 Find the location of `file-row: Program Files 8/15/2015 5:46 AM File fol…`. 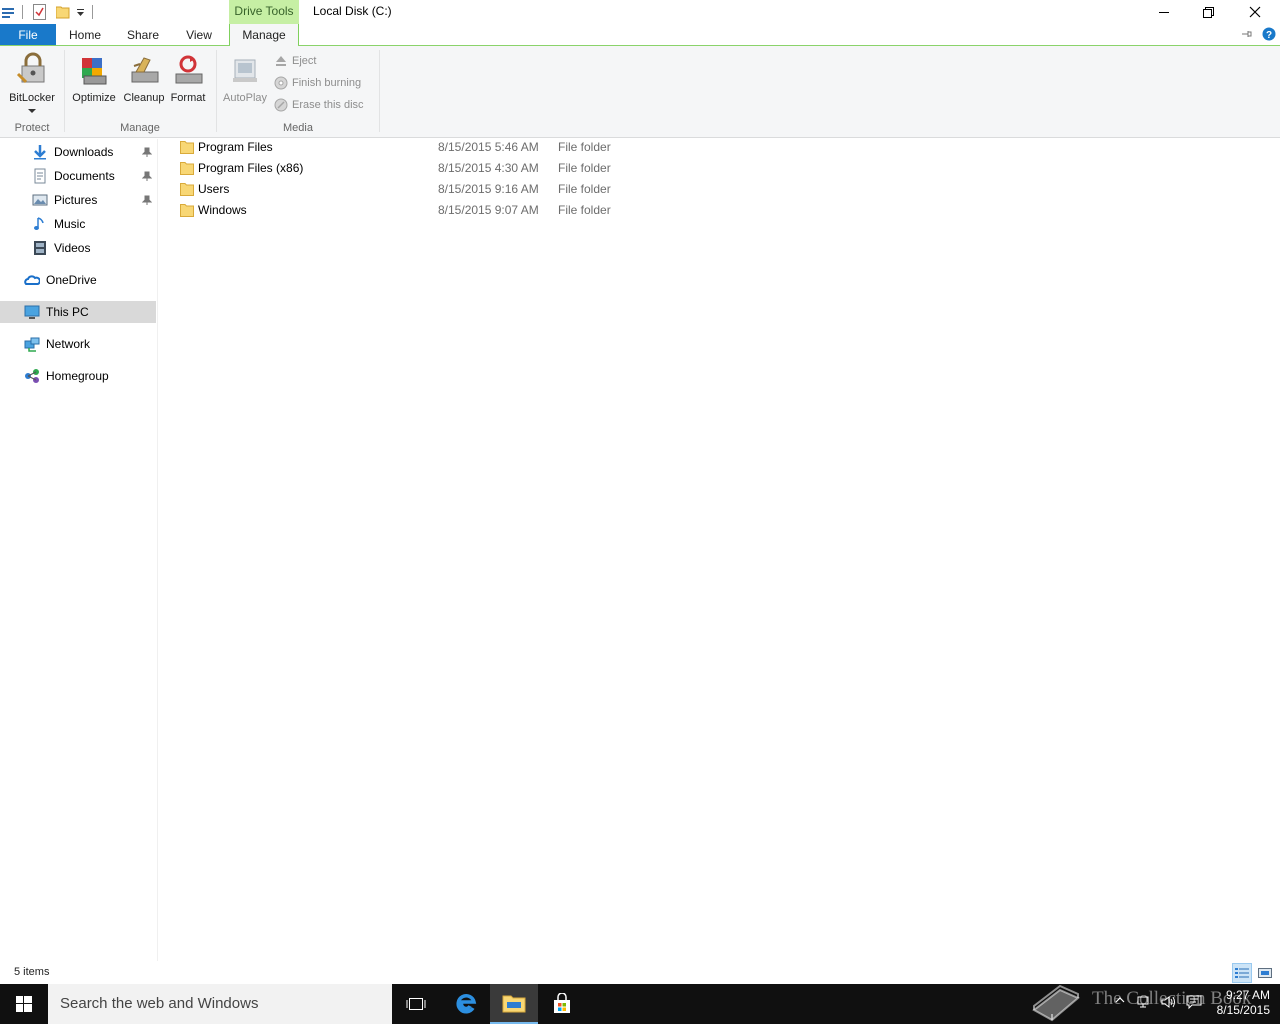

file-row: Program Files 8/15/2015 5:46 AM File fol… is located at coordinates (408, 147).